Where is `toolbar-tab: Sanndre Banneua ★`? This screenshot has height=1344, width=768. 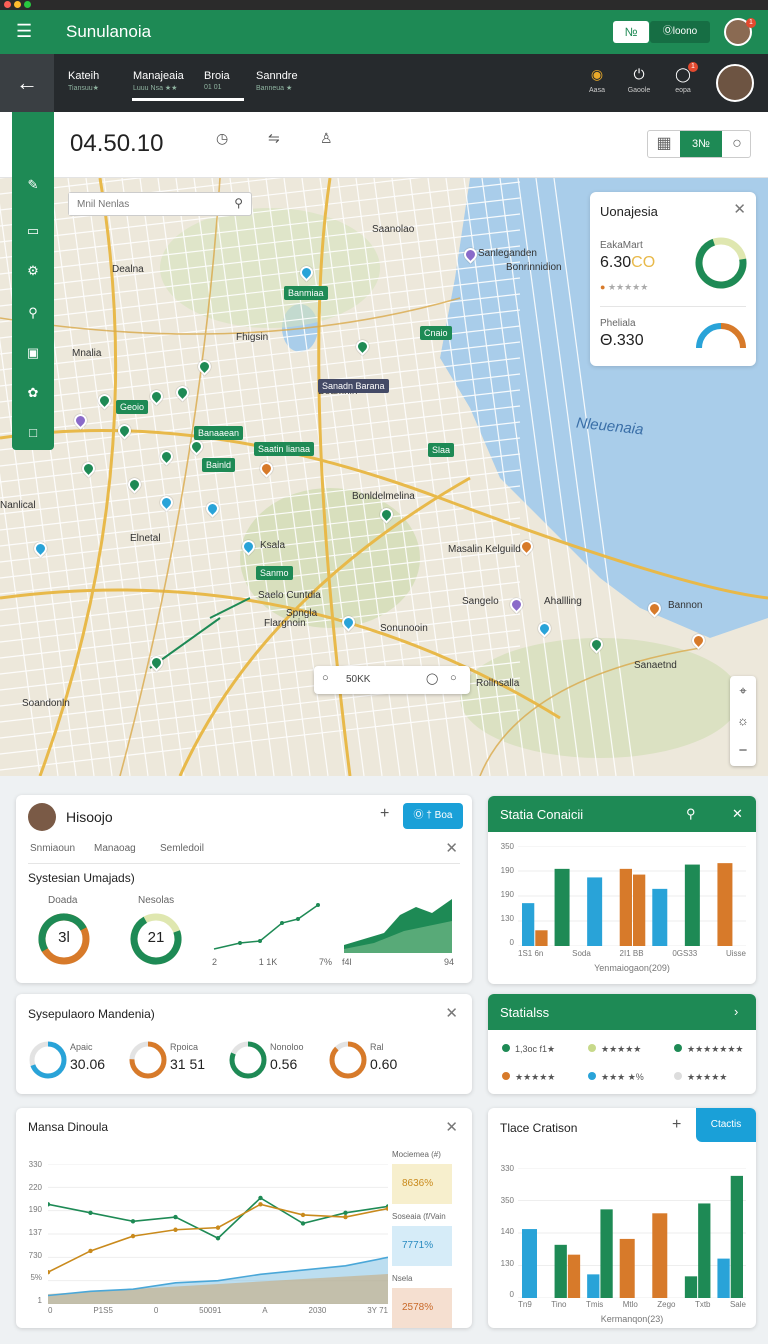
toolbar-tab: Sanndre Banneua ★ is located at coordinates (277, 81).